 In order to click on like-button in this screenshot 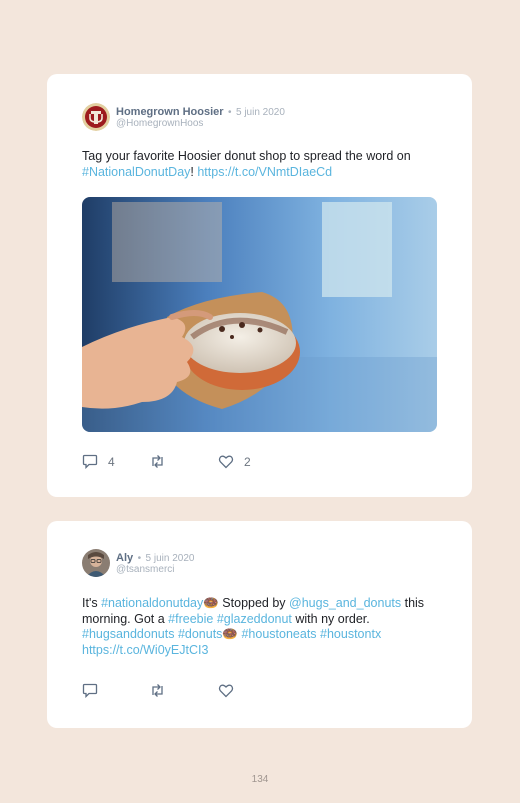, I will do `click(226, 690)`.